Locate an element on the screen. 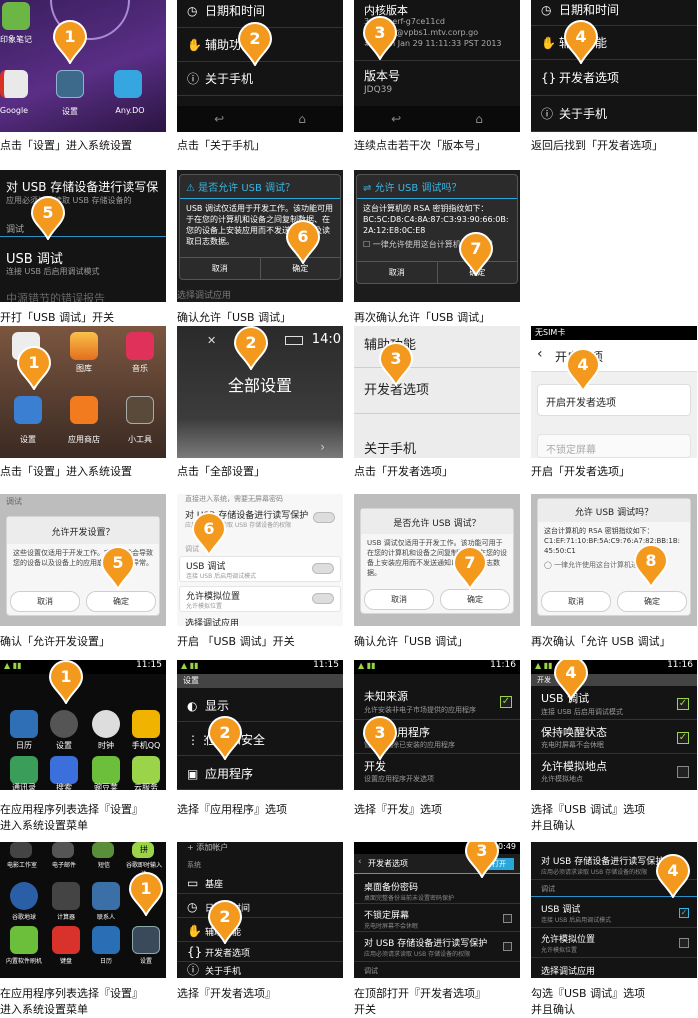  step-marker: 6 is located at coordinates (209, 534).